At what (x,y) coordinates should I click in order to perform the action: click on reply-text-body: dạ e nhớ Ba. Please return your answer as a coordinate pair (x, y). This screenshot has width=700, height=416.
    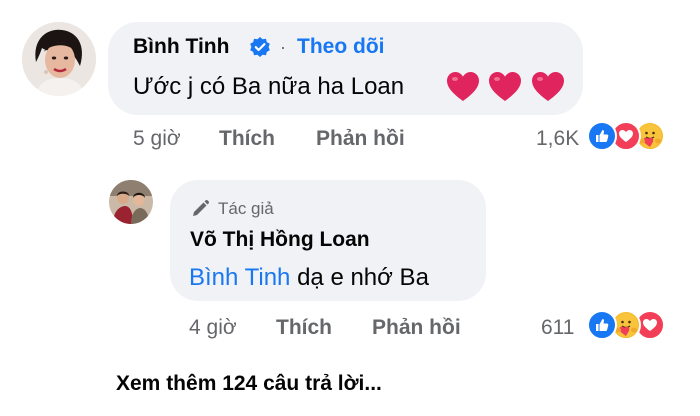
    Looking at the image, I should click on (359, 277).